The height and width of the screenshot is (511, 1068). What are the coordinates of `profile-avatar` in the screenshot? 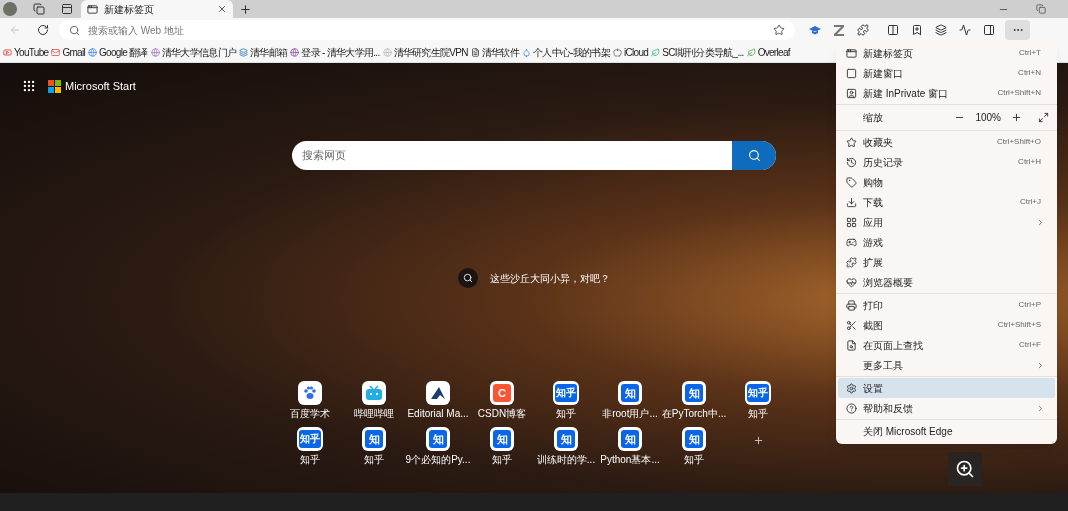 It's located at (10, 9).